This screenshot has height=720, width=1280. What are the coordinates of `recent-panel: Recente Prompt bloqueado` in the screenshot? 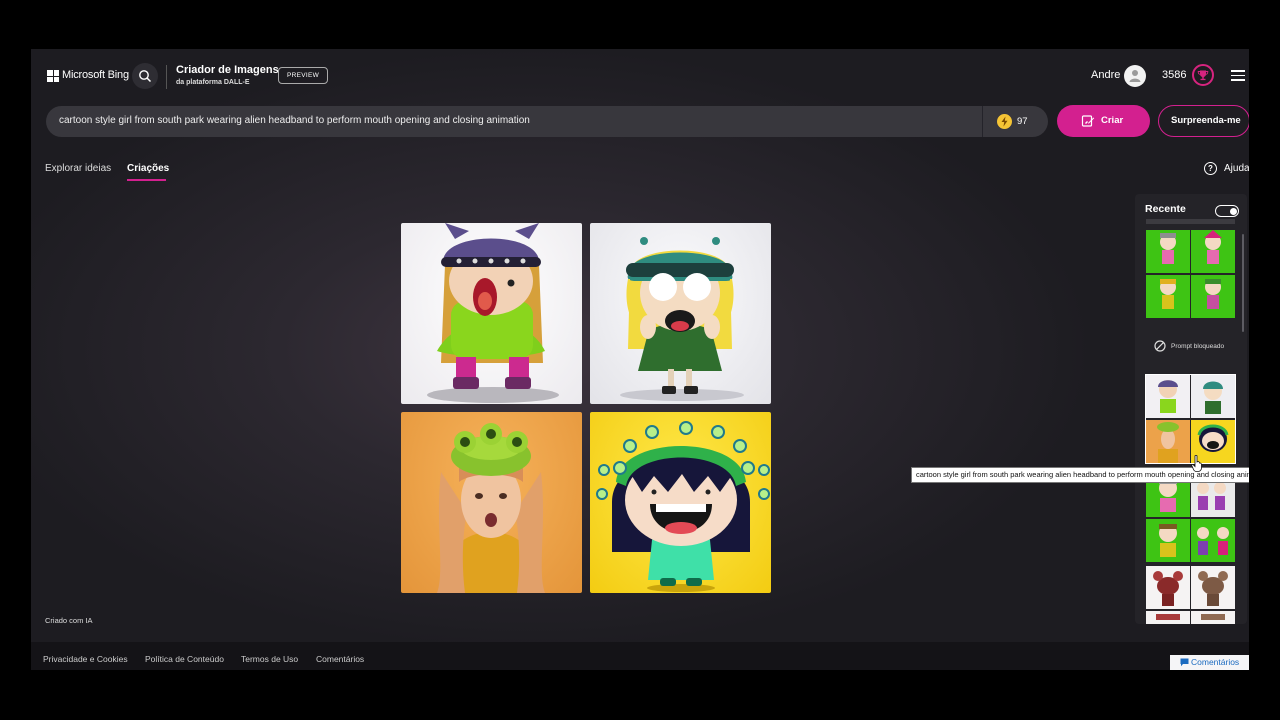 It's located at (1191, 409).